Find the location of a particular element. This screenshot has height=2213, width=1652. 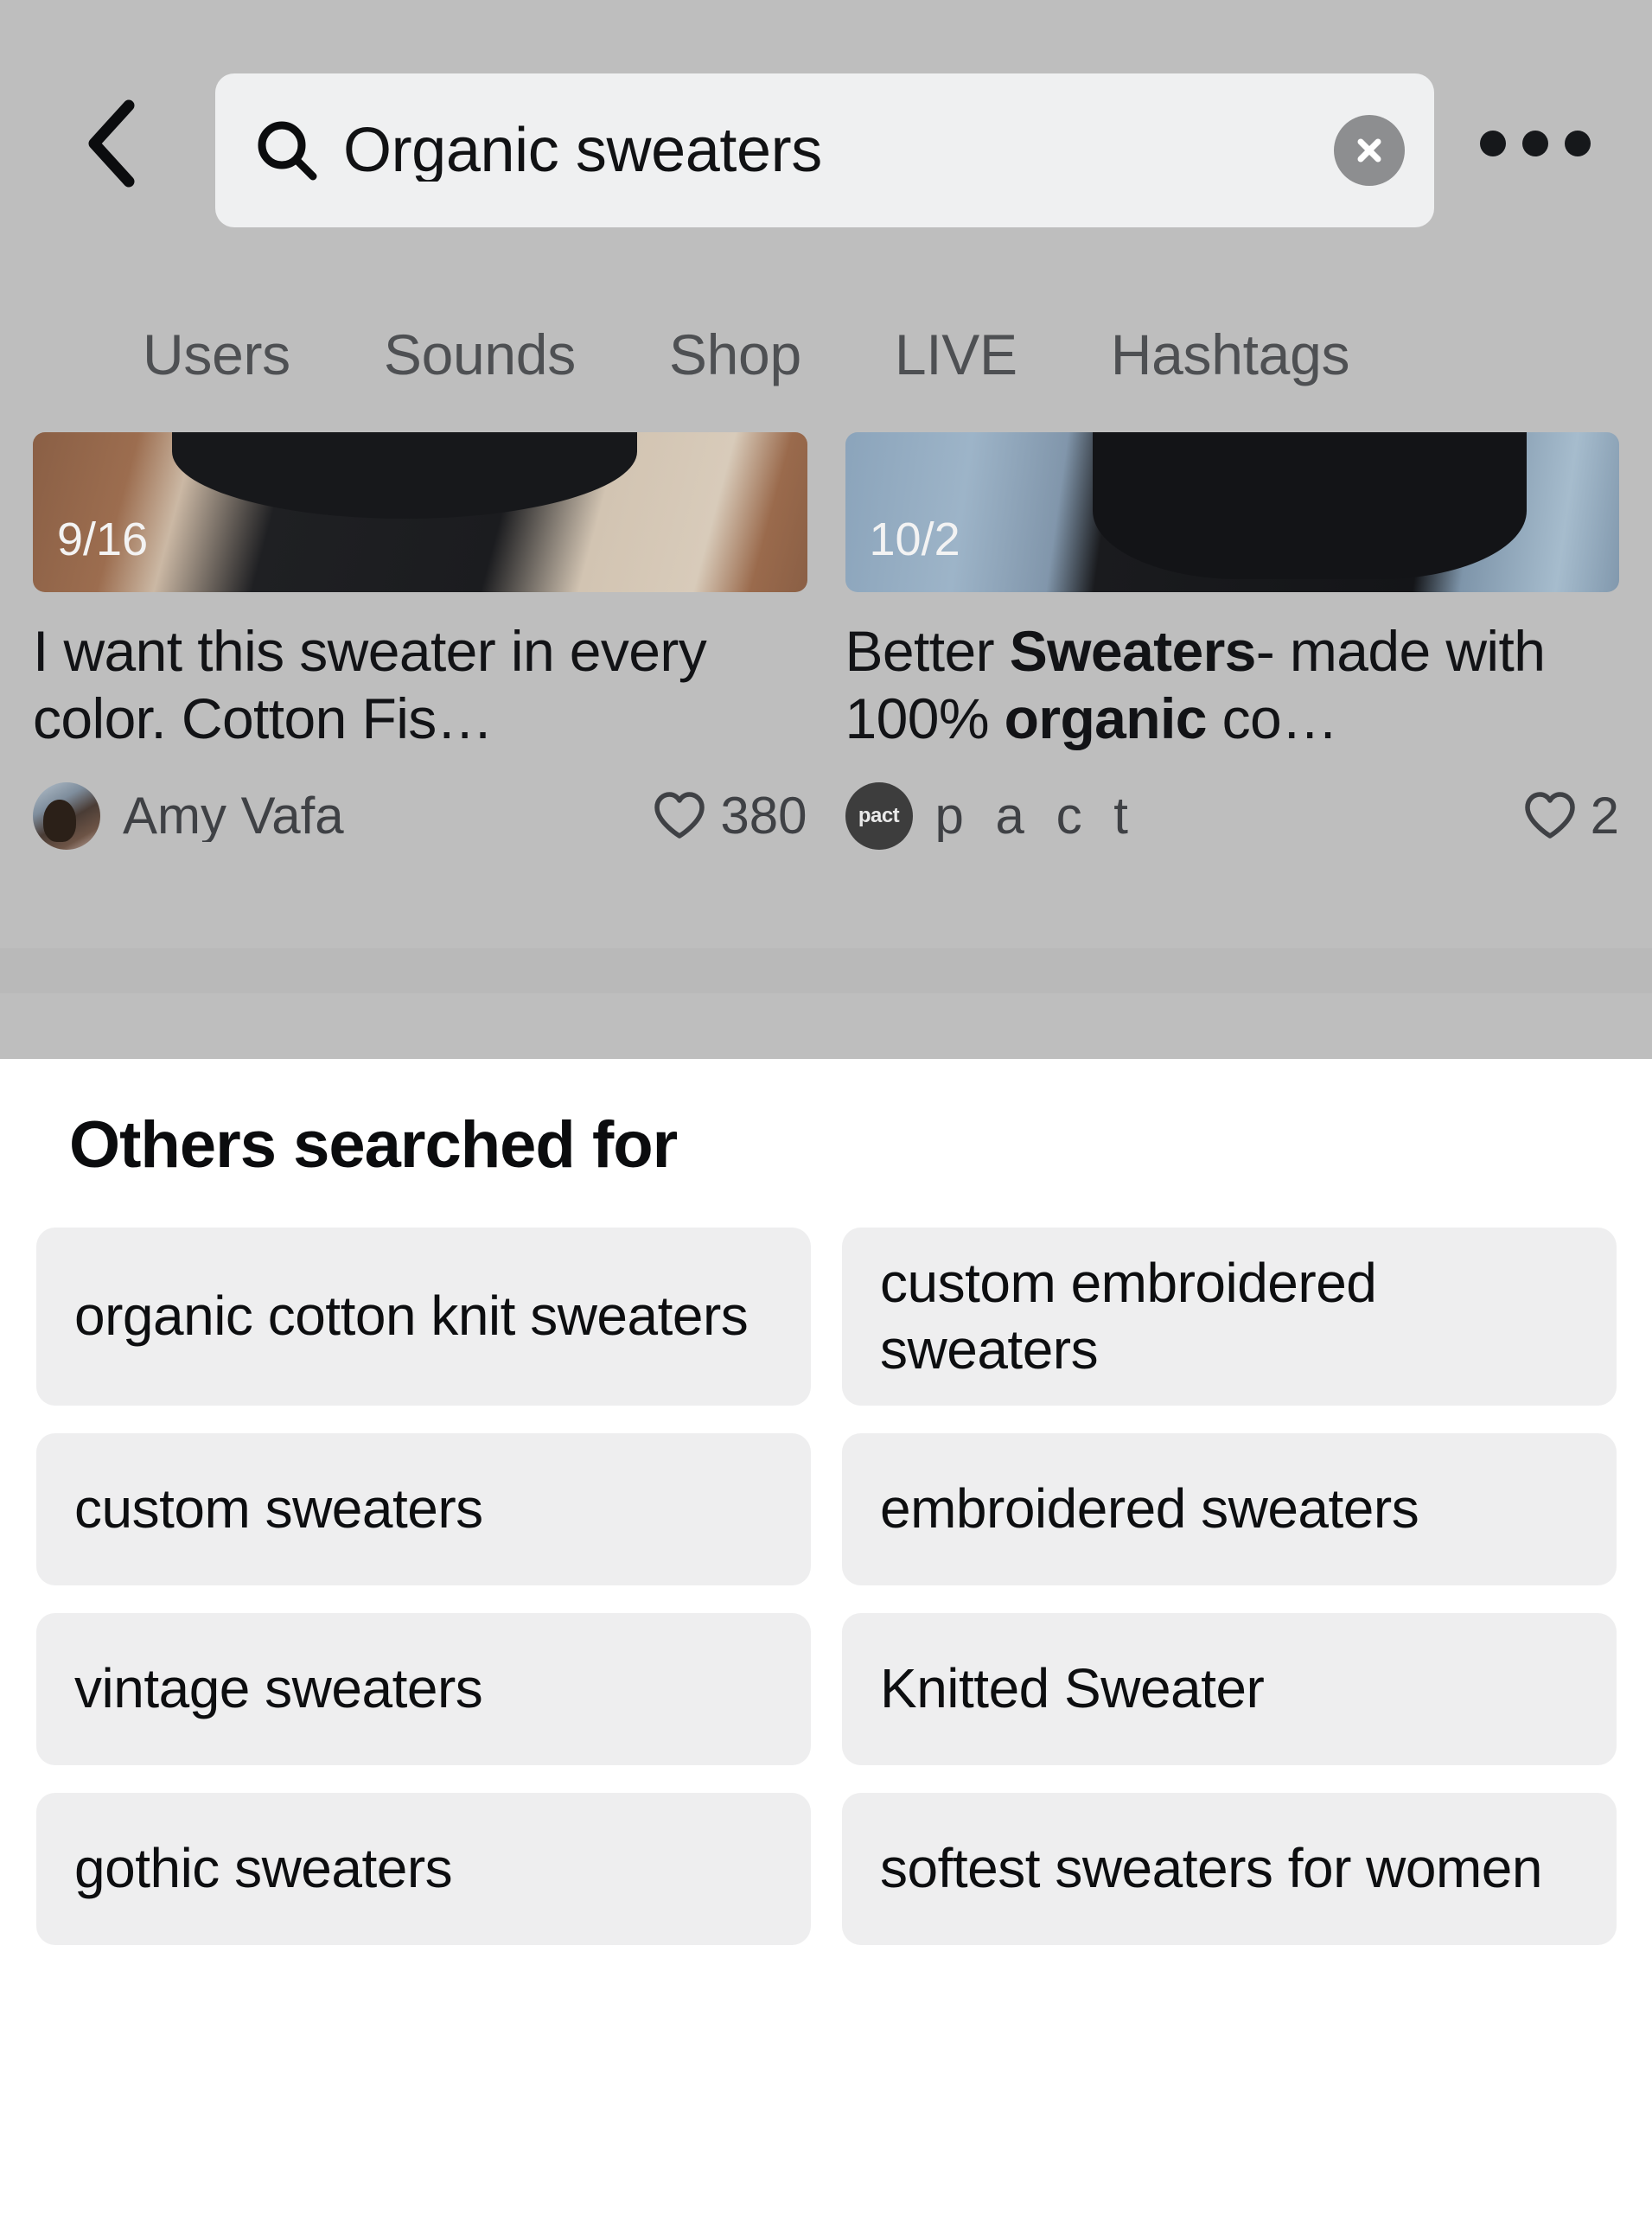

suggestion-chip: gothic sweaters is located at coordinates (424, 1868).